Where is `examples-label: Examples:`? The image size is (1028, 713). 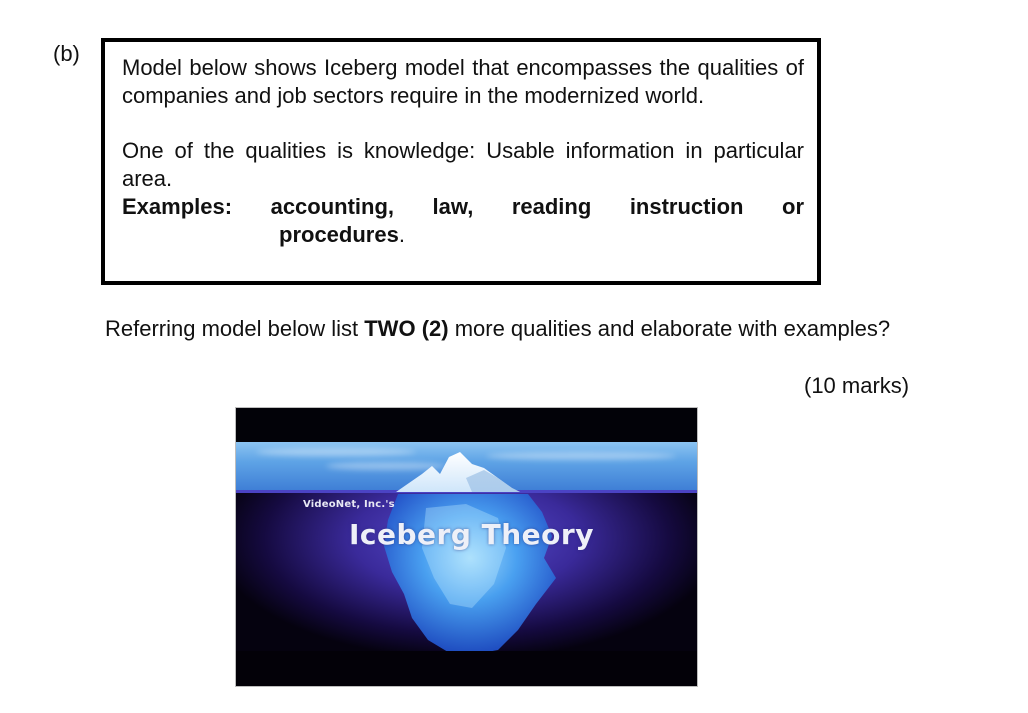 examples-label: Examples: is located at coordinates (177, 206).